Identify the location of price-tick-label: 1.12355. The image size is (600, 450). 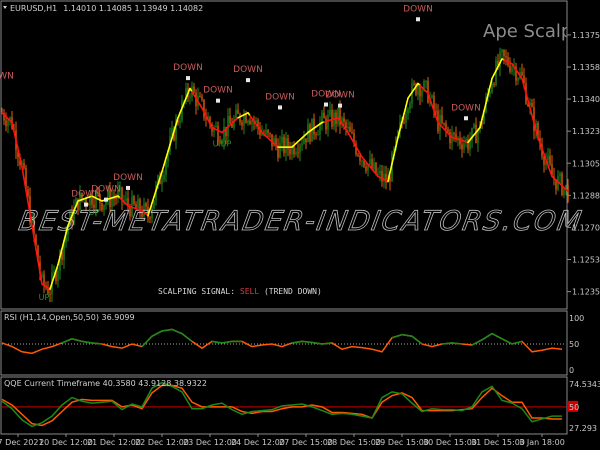
(586, 292).